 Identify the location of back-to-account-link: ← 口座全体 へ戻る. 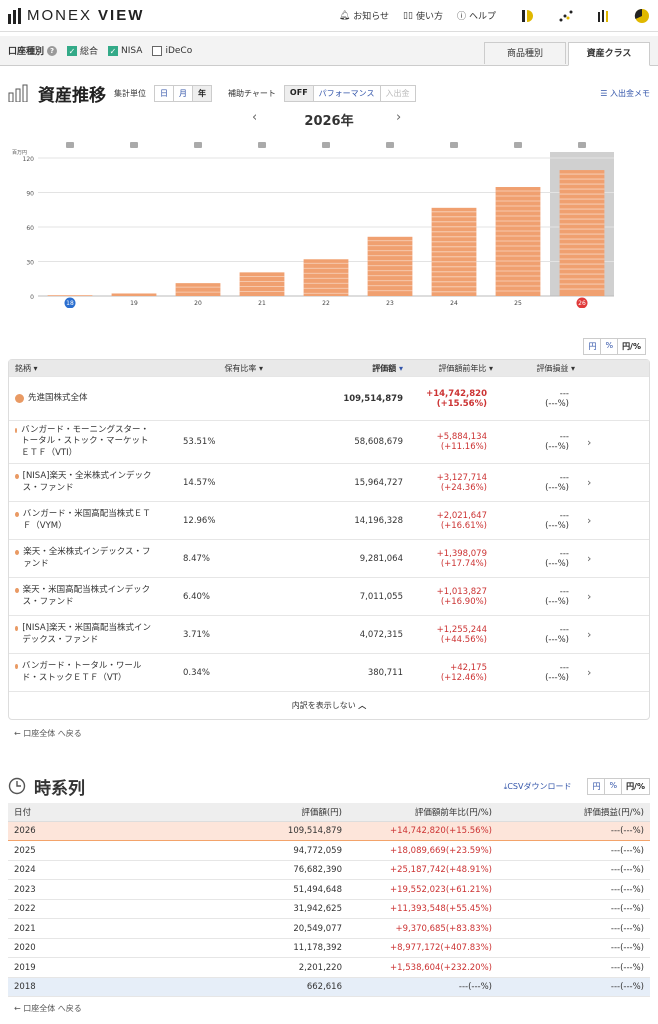
(329, 733).